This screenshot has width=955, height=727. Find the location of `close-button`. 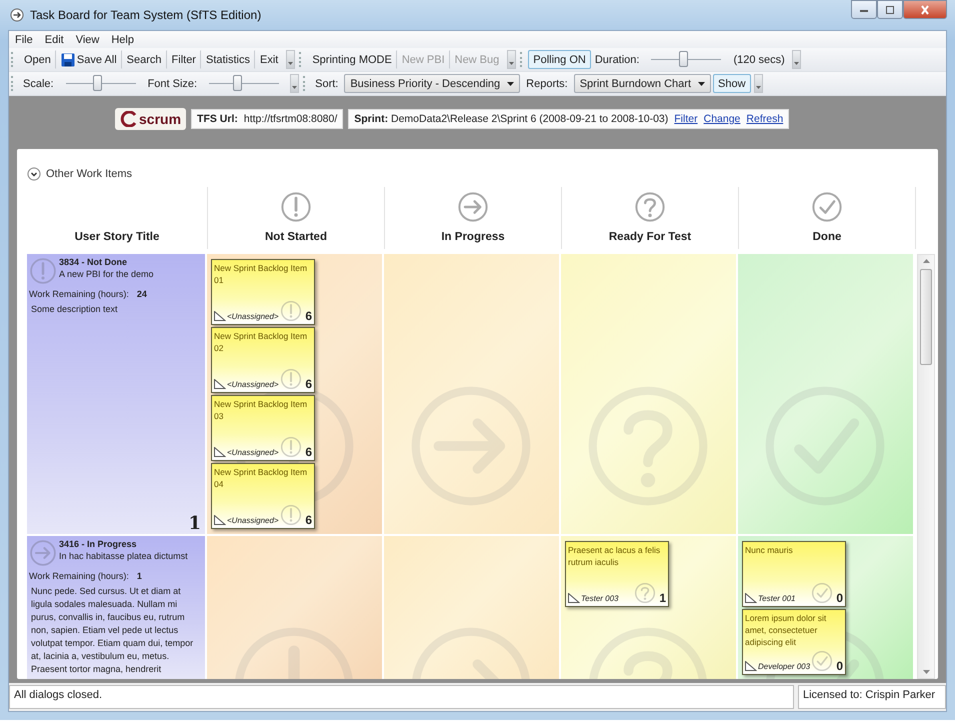

close-button is located at coordinates (925, 9).